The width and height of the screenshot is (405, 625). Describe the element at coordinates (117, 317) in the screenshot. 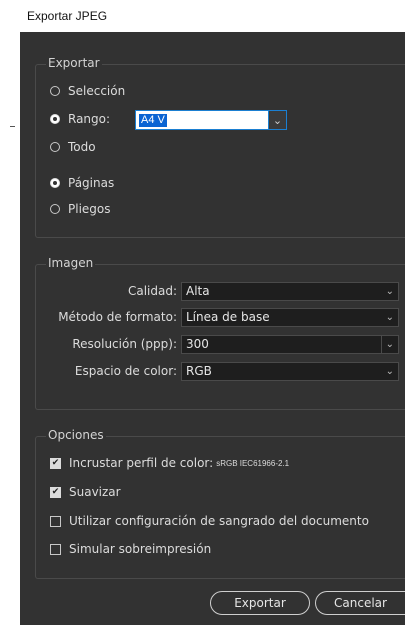

I see `format-method-label: Método de formato:` at that location.